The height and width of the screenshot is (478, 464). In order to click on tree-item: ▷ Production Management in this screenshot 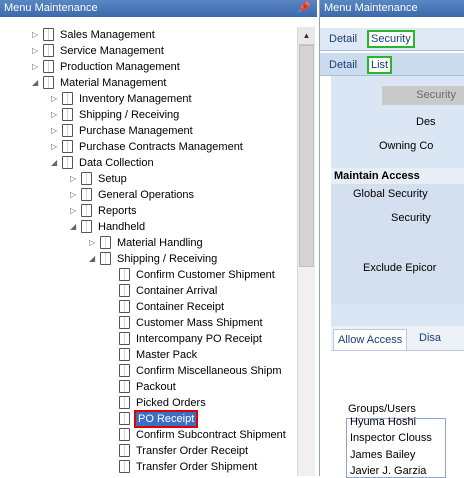, I will do `click(148, 67)`.